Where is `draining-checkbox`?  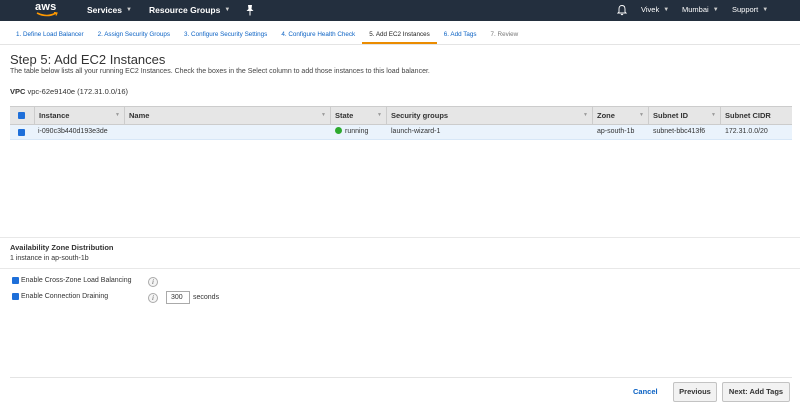
draining-checkbox is located at coordinates (15, 296).